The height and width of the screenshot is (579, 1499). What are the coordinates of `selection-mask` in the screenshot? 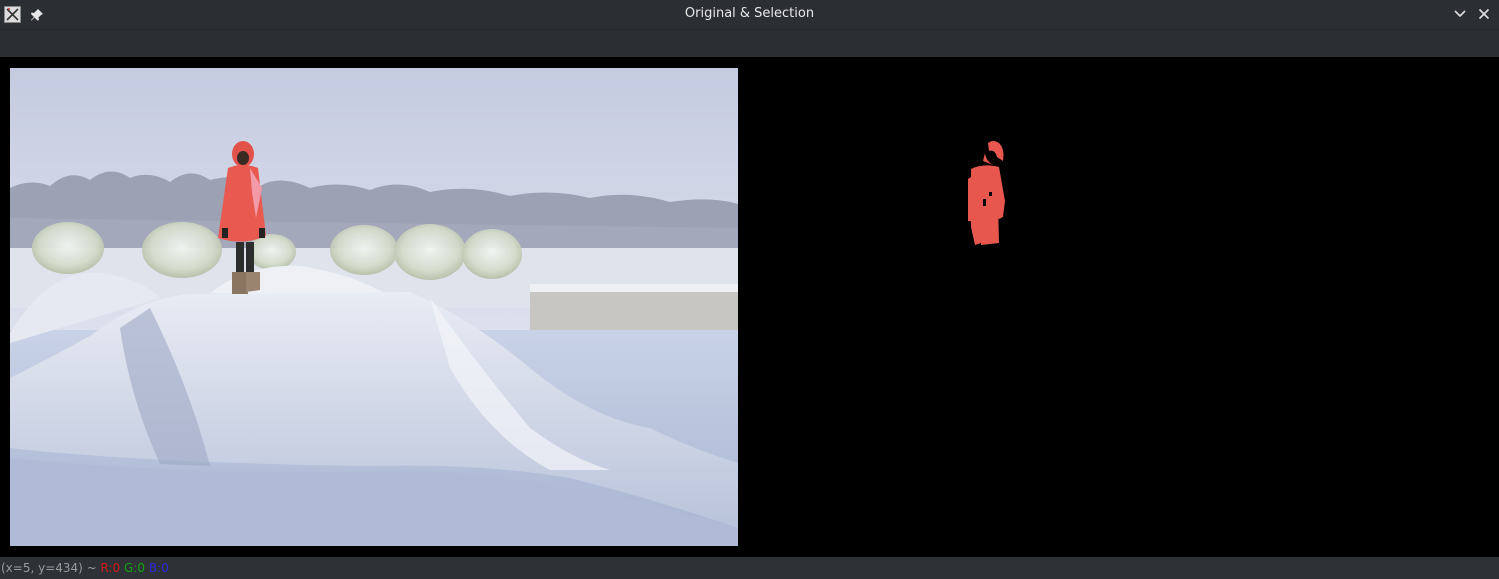 It's located at (986, 193).